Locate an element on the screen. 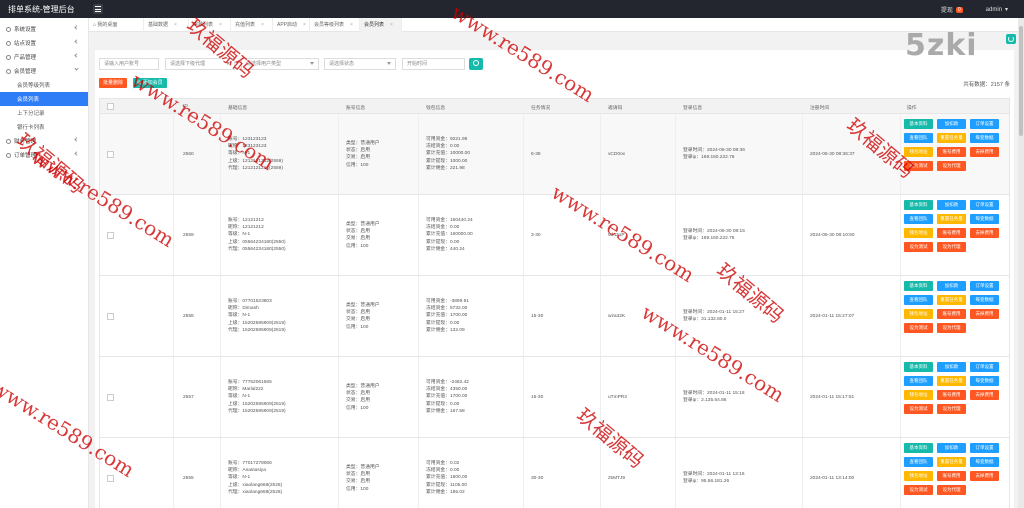 The width and height of the screenshot is (1024, 508). sidebar-item-orders: 订单管理 is located at coordinates (44, 155).